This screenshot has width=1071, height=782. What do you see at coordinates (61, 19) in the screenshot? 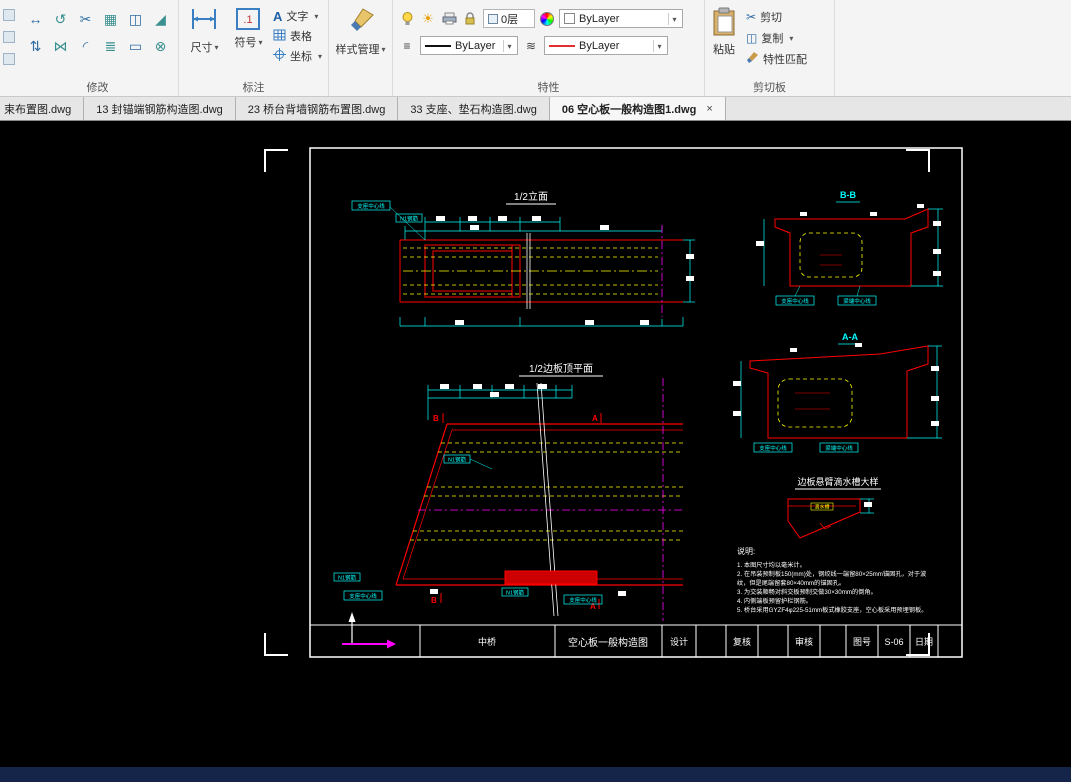
I see `rotate-icon: ↺` at bounding box center [61, 19].